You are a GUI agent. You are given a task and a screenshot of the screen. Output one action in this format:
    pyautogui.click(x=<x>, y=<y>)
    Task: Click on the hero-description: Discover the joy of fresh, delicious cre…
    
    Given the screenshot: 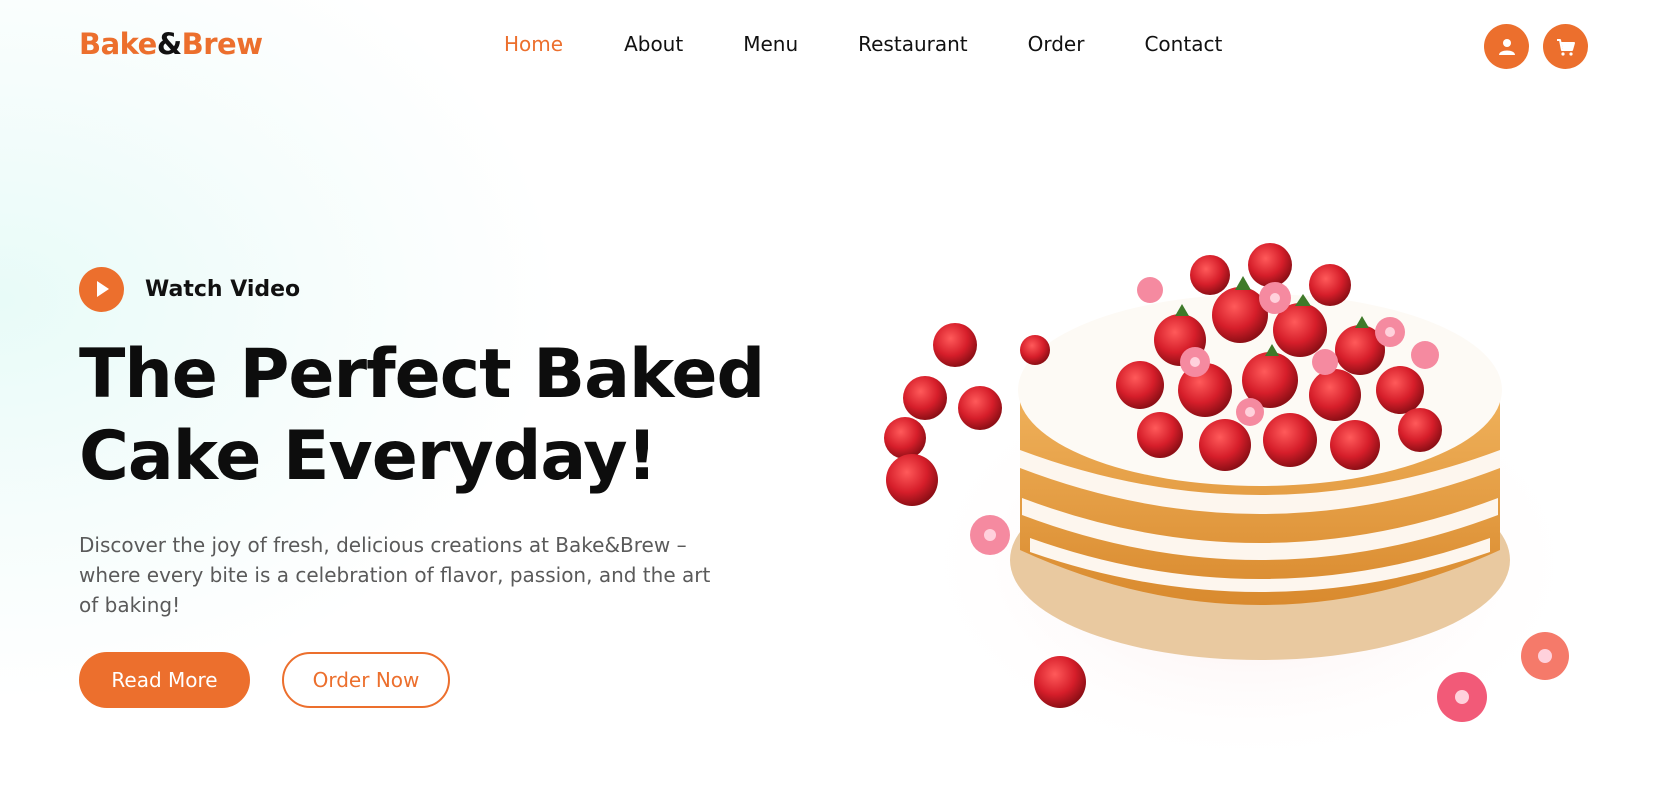 What is the action you would take?
    pyautogui.click(x=395, y=575)
    